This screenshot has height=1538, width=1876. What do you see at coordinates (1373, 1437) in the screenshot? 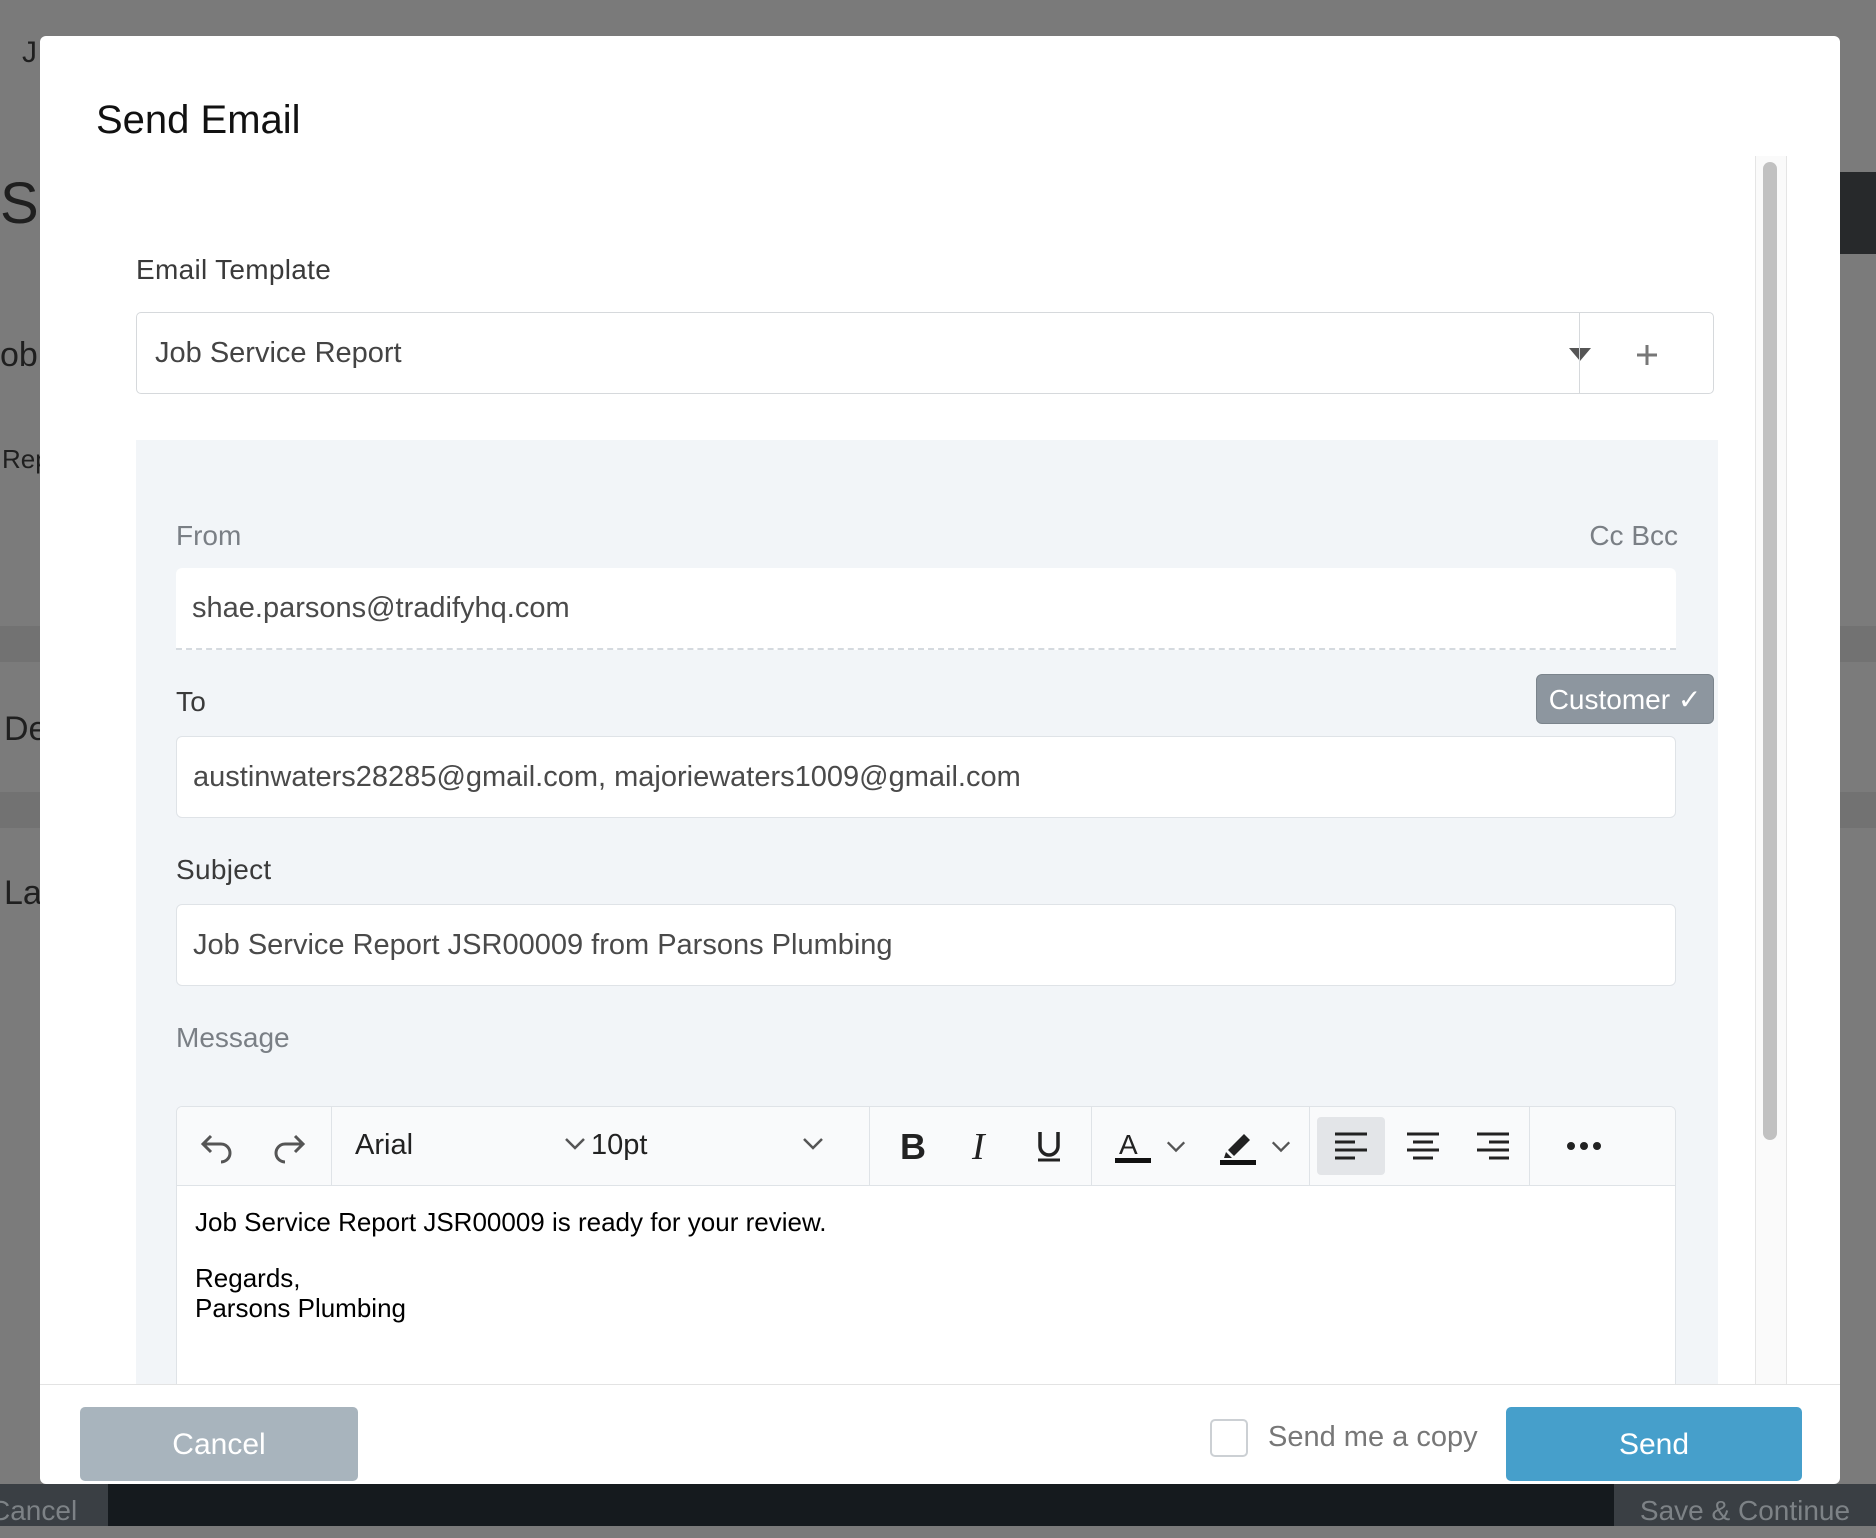
I see `send-copy-label: Send me a copy` at bounding box center [1373, 1437].